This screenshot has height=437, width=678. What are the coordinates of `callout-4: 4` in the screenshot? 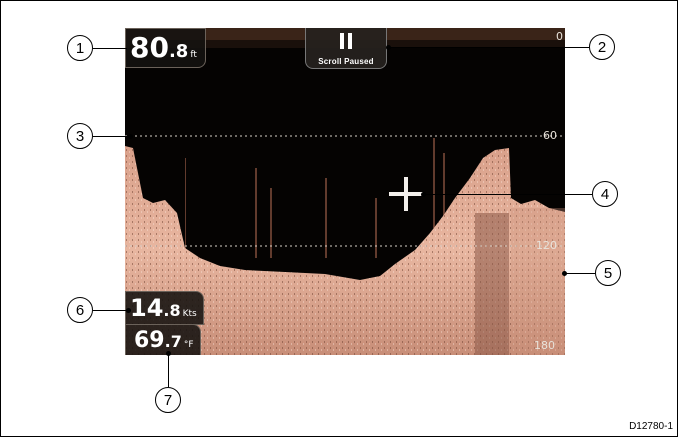 It's located at (605, 194).